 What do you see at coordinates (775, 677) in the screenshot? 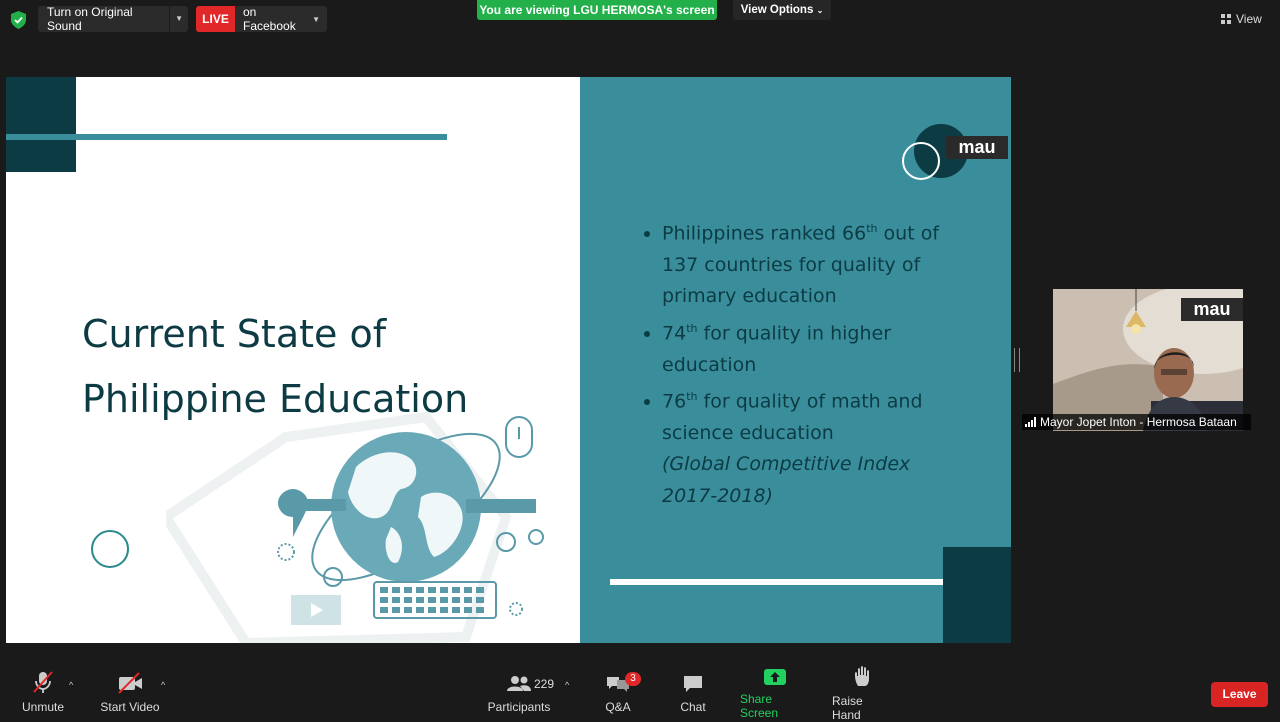
I see `share-screen-icon` at bounding box center [775, 677].